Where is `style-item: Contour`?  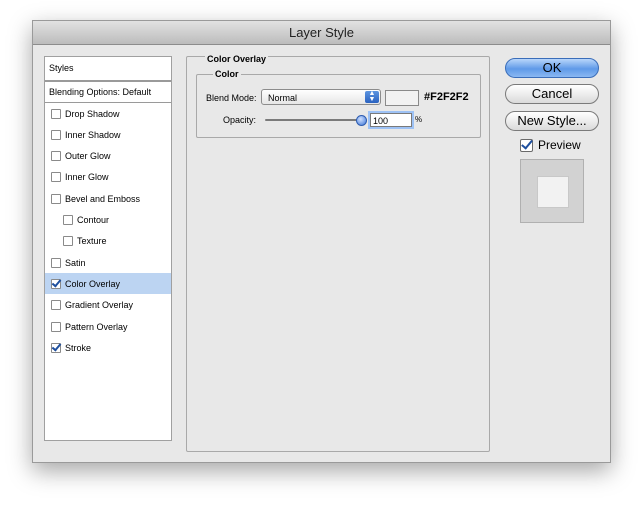 style-item: Contour is located at coordinates (108, 220).